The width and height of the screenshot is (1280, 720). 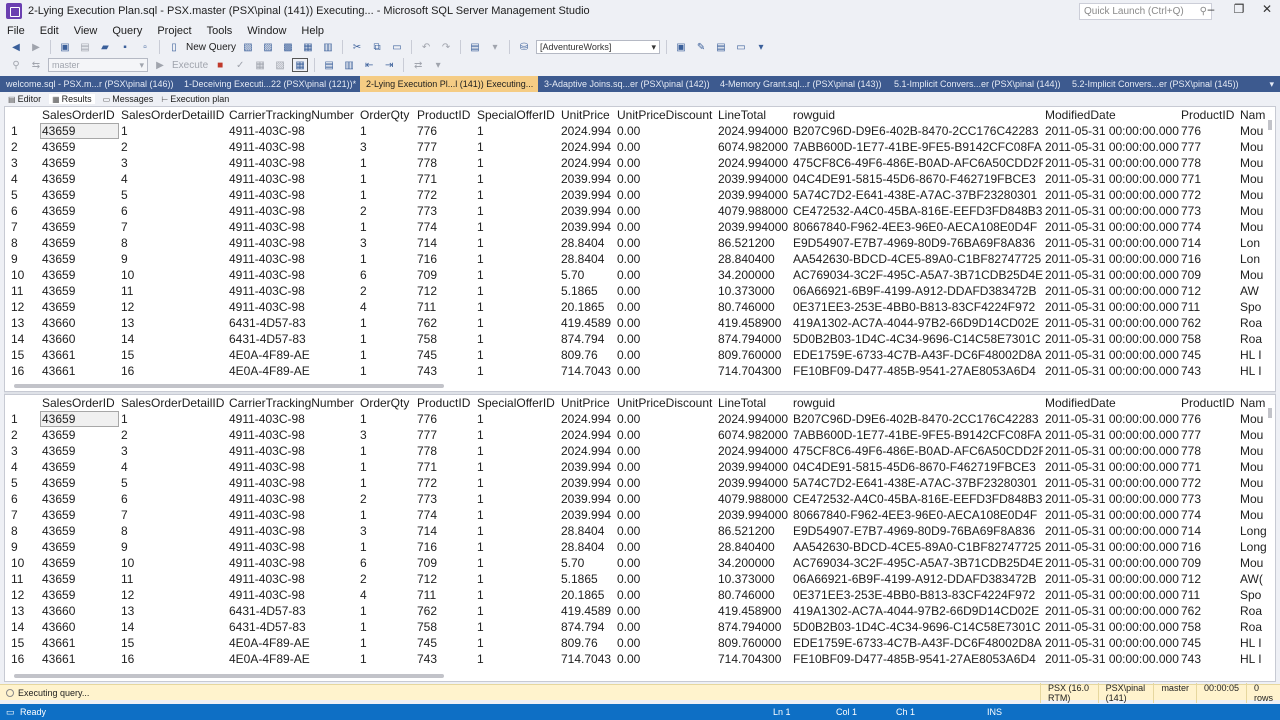 What do you see at coordinates (173, 563) in the screenshot?
I see `table-cell: 10` at bounding box center [173, 563].